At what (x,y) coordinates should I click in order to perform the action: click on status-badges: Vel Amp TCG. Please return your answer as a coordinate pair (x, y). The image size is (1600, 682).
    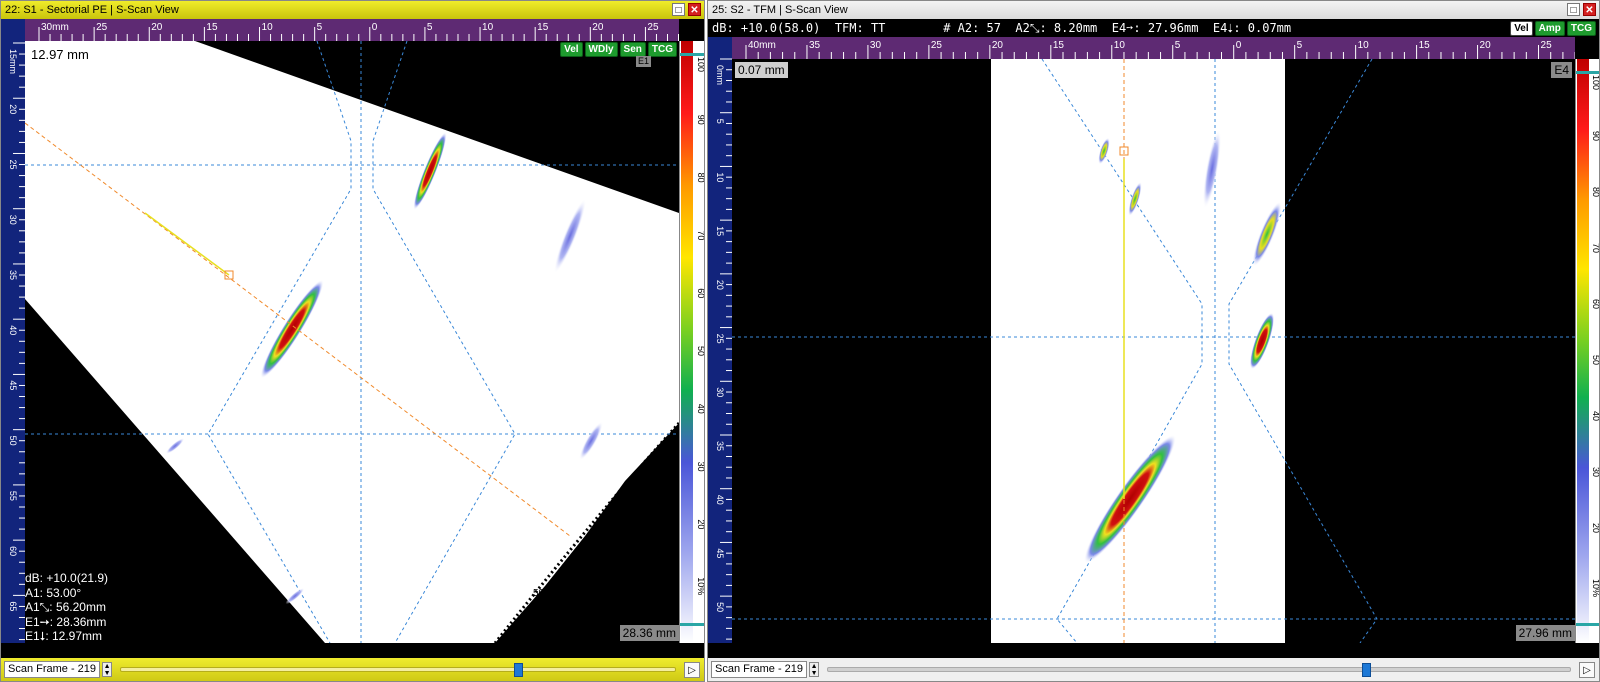
    Looking at the image, I should click on (1553, 28).